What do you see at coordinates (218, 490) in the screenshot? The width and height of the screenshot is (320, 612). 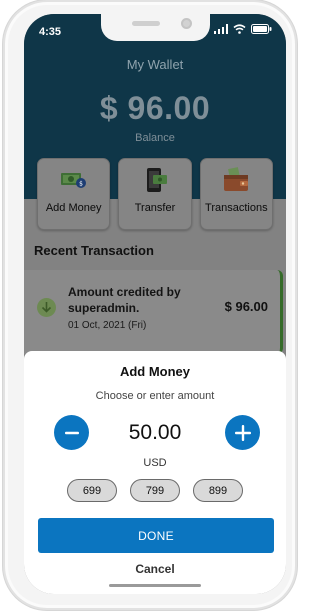 I see `preset-amount-button: 899` at bounding box center [218, 490].